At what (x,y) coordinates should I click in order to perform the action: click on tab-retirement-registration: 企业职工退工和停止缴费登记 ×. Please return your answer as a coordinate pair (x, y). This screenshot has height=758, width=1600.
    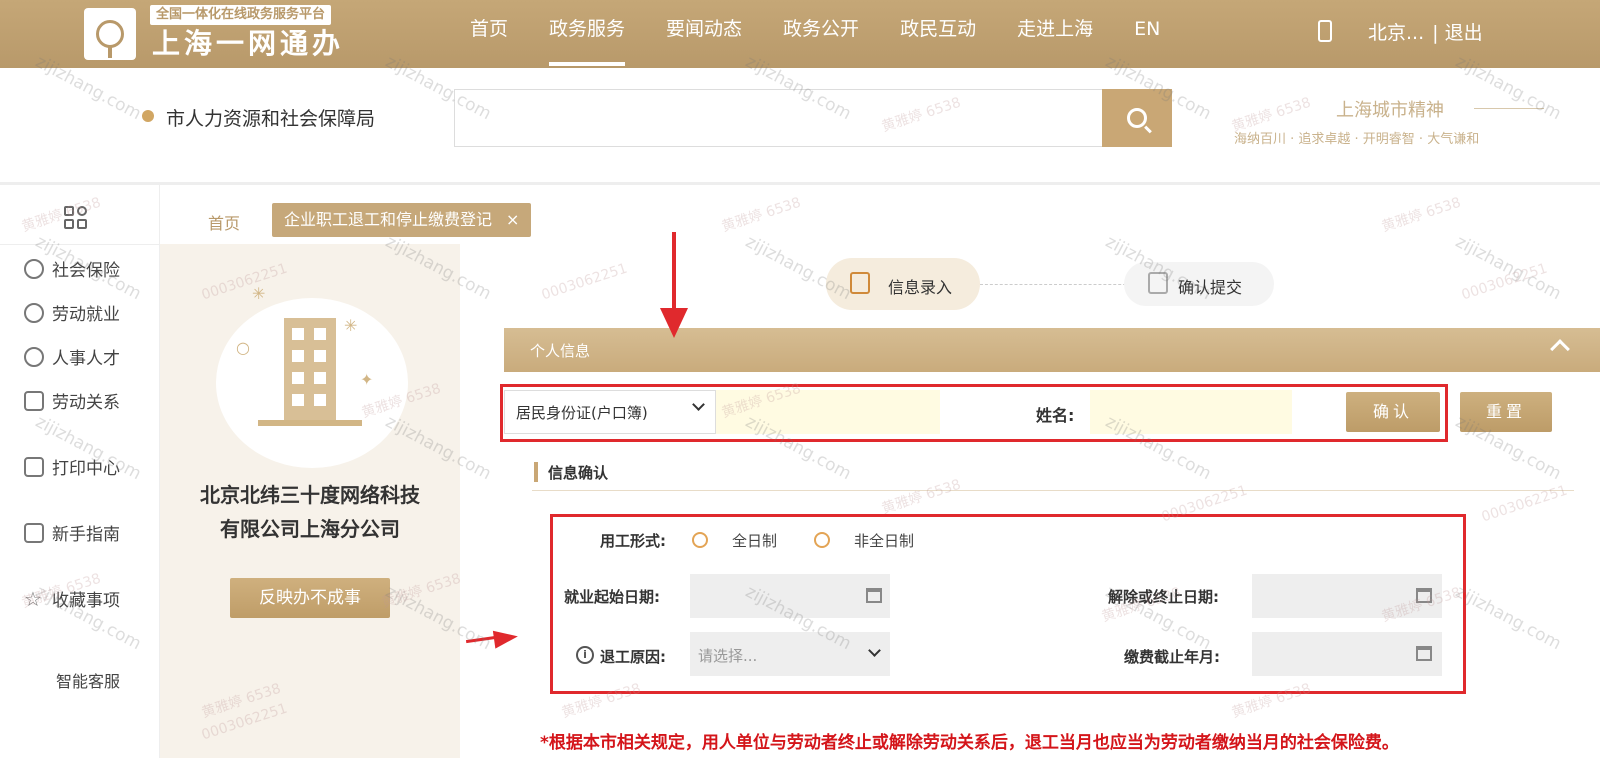
    Looking at the image, I should click on (402, 220).